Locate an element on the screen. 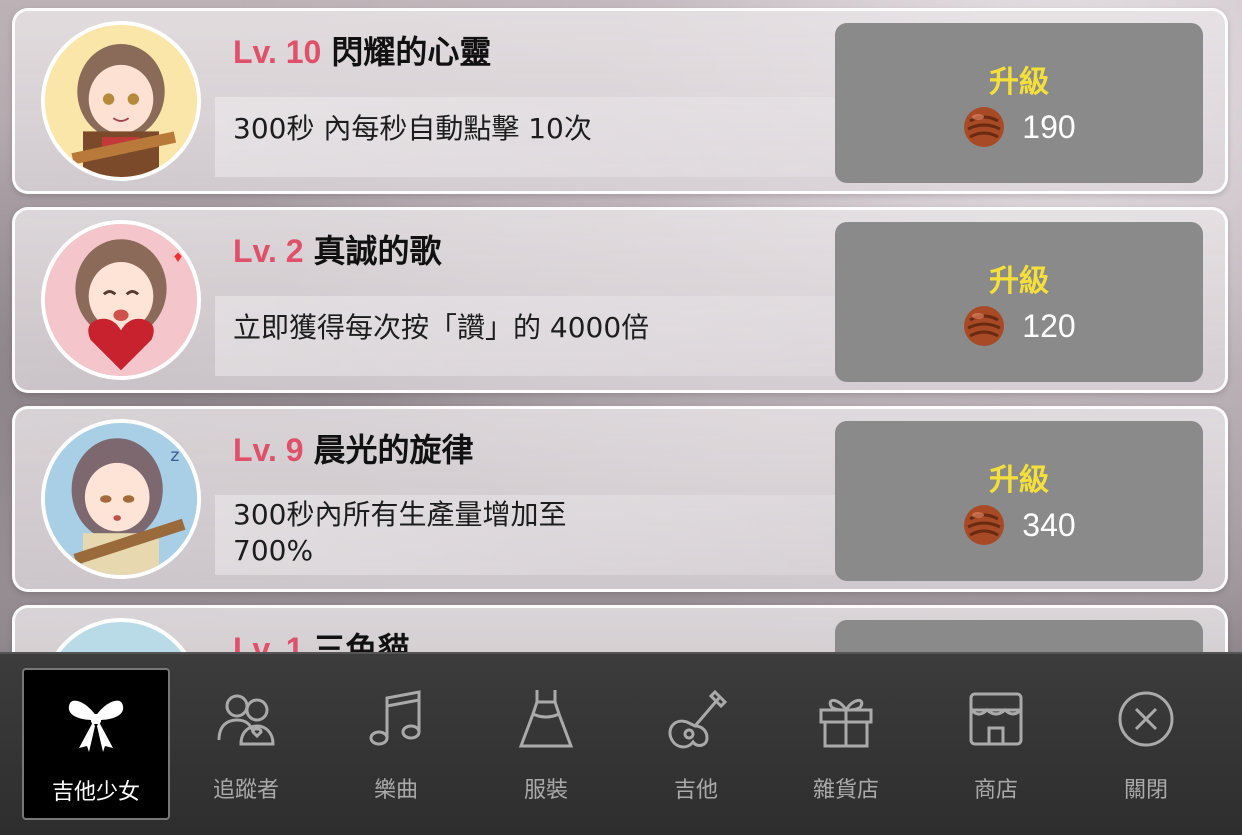  skill-name: 三色貓 is located at coordinates (361, 641).